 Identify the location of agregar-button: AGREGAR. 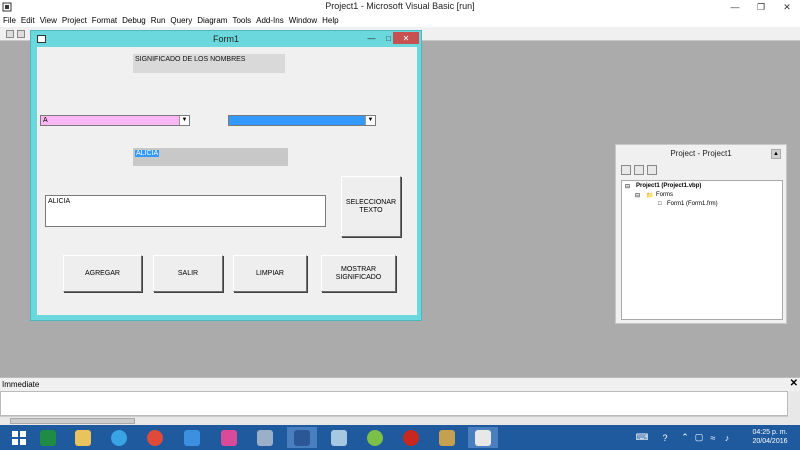
(102, 273).